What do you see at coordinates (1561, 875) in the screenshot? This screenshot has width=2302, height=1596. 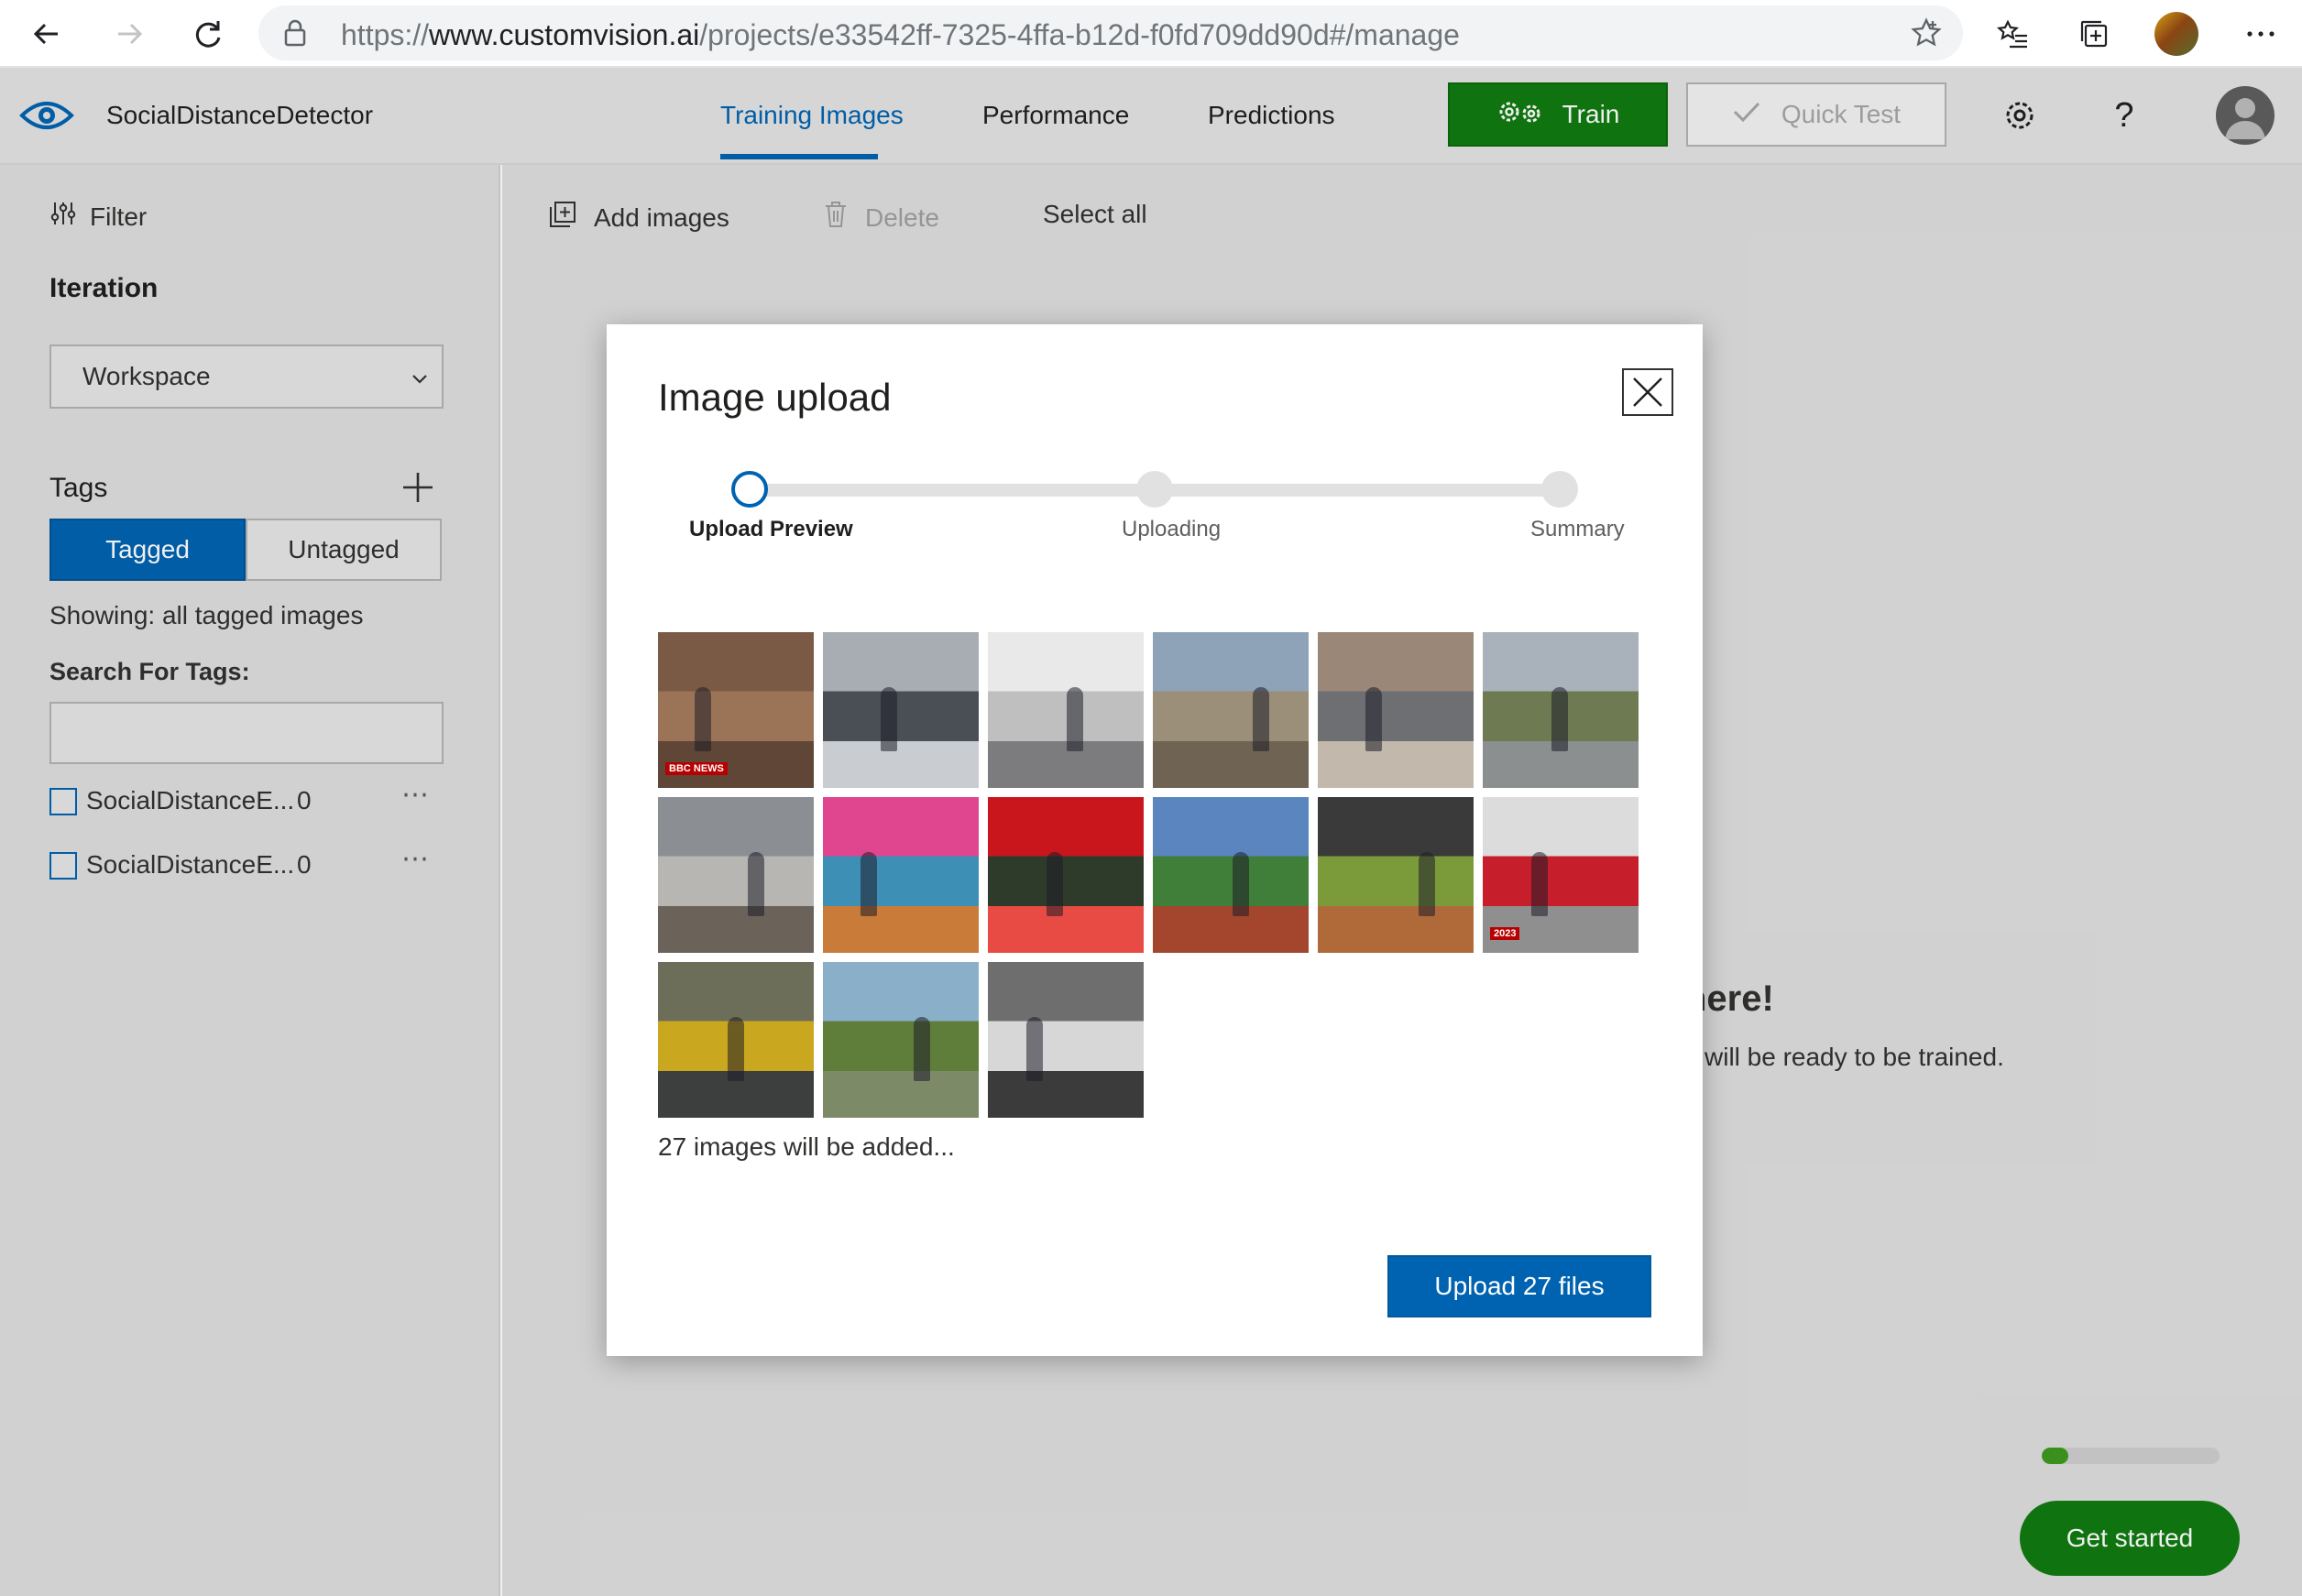 I see `thumb-red-jersey: 2023` at bounding box center [1561, 875].